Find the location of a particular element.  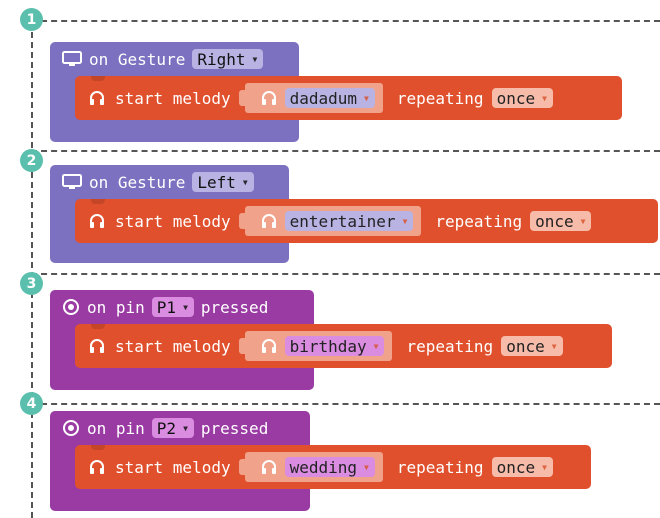

step-badge-3: 3 is located at coordinates (31, 283).